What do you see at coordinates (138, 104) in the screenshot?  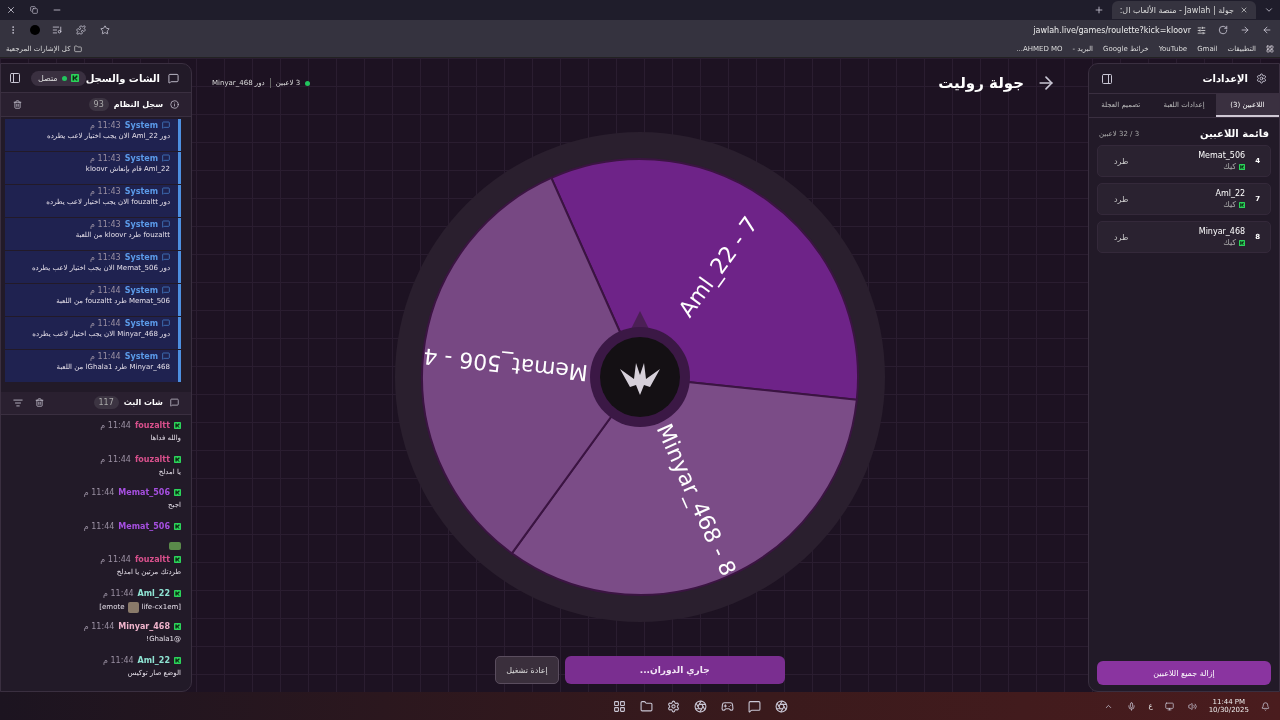 I see `section-title: سجل النظام` at bounding box center [138, 104].